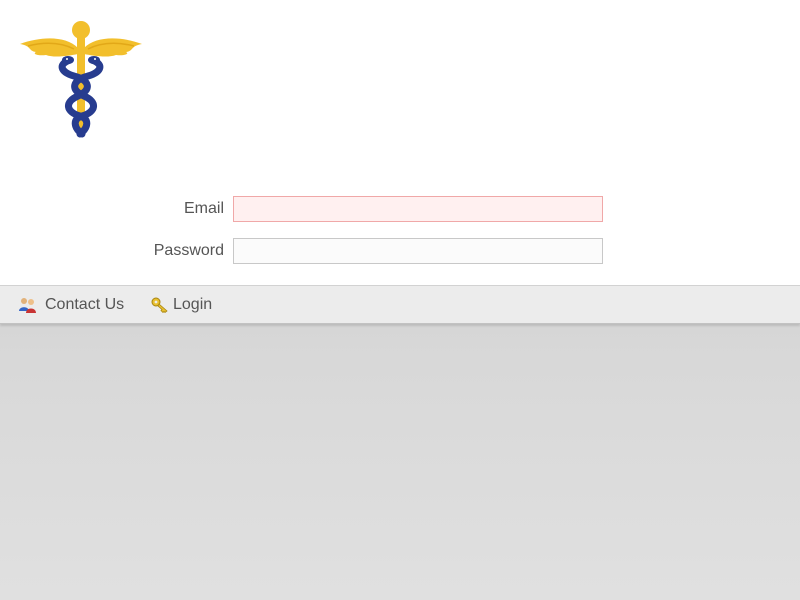 The height and width of the screenshot is (600, 800). Describe the element at coordinates (193, 304) in the screenshot. I see `login-label: Login` at that location.